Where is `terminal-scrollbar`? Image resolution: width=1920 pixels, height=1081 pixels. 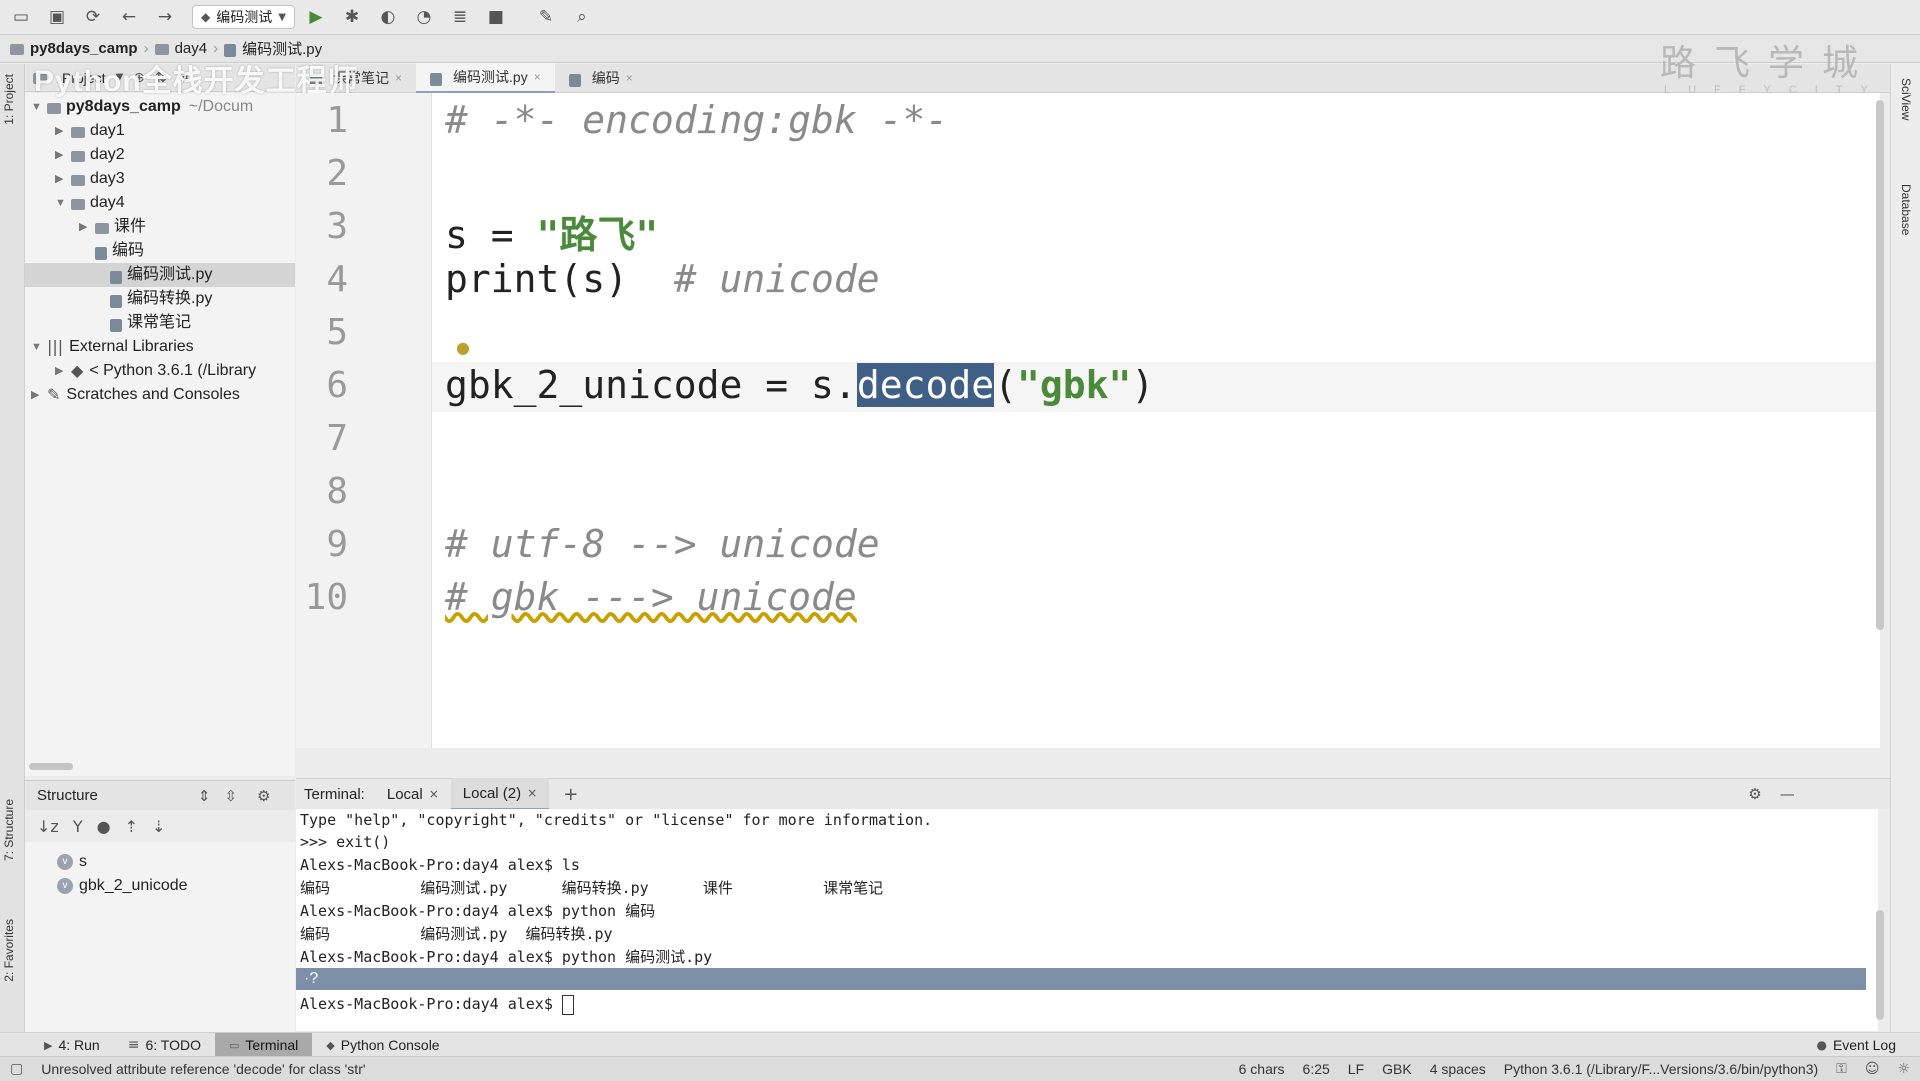
terminal-scrollbar is located at coordinates (1880, 965).